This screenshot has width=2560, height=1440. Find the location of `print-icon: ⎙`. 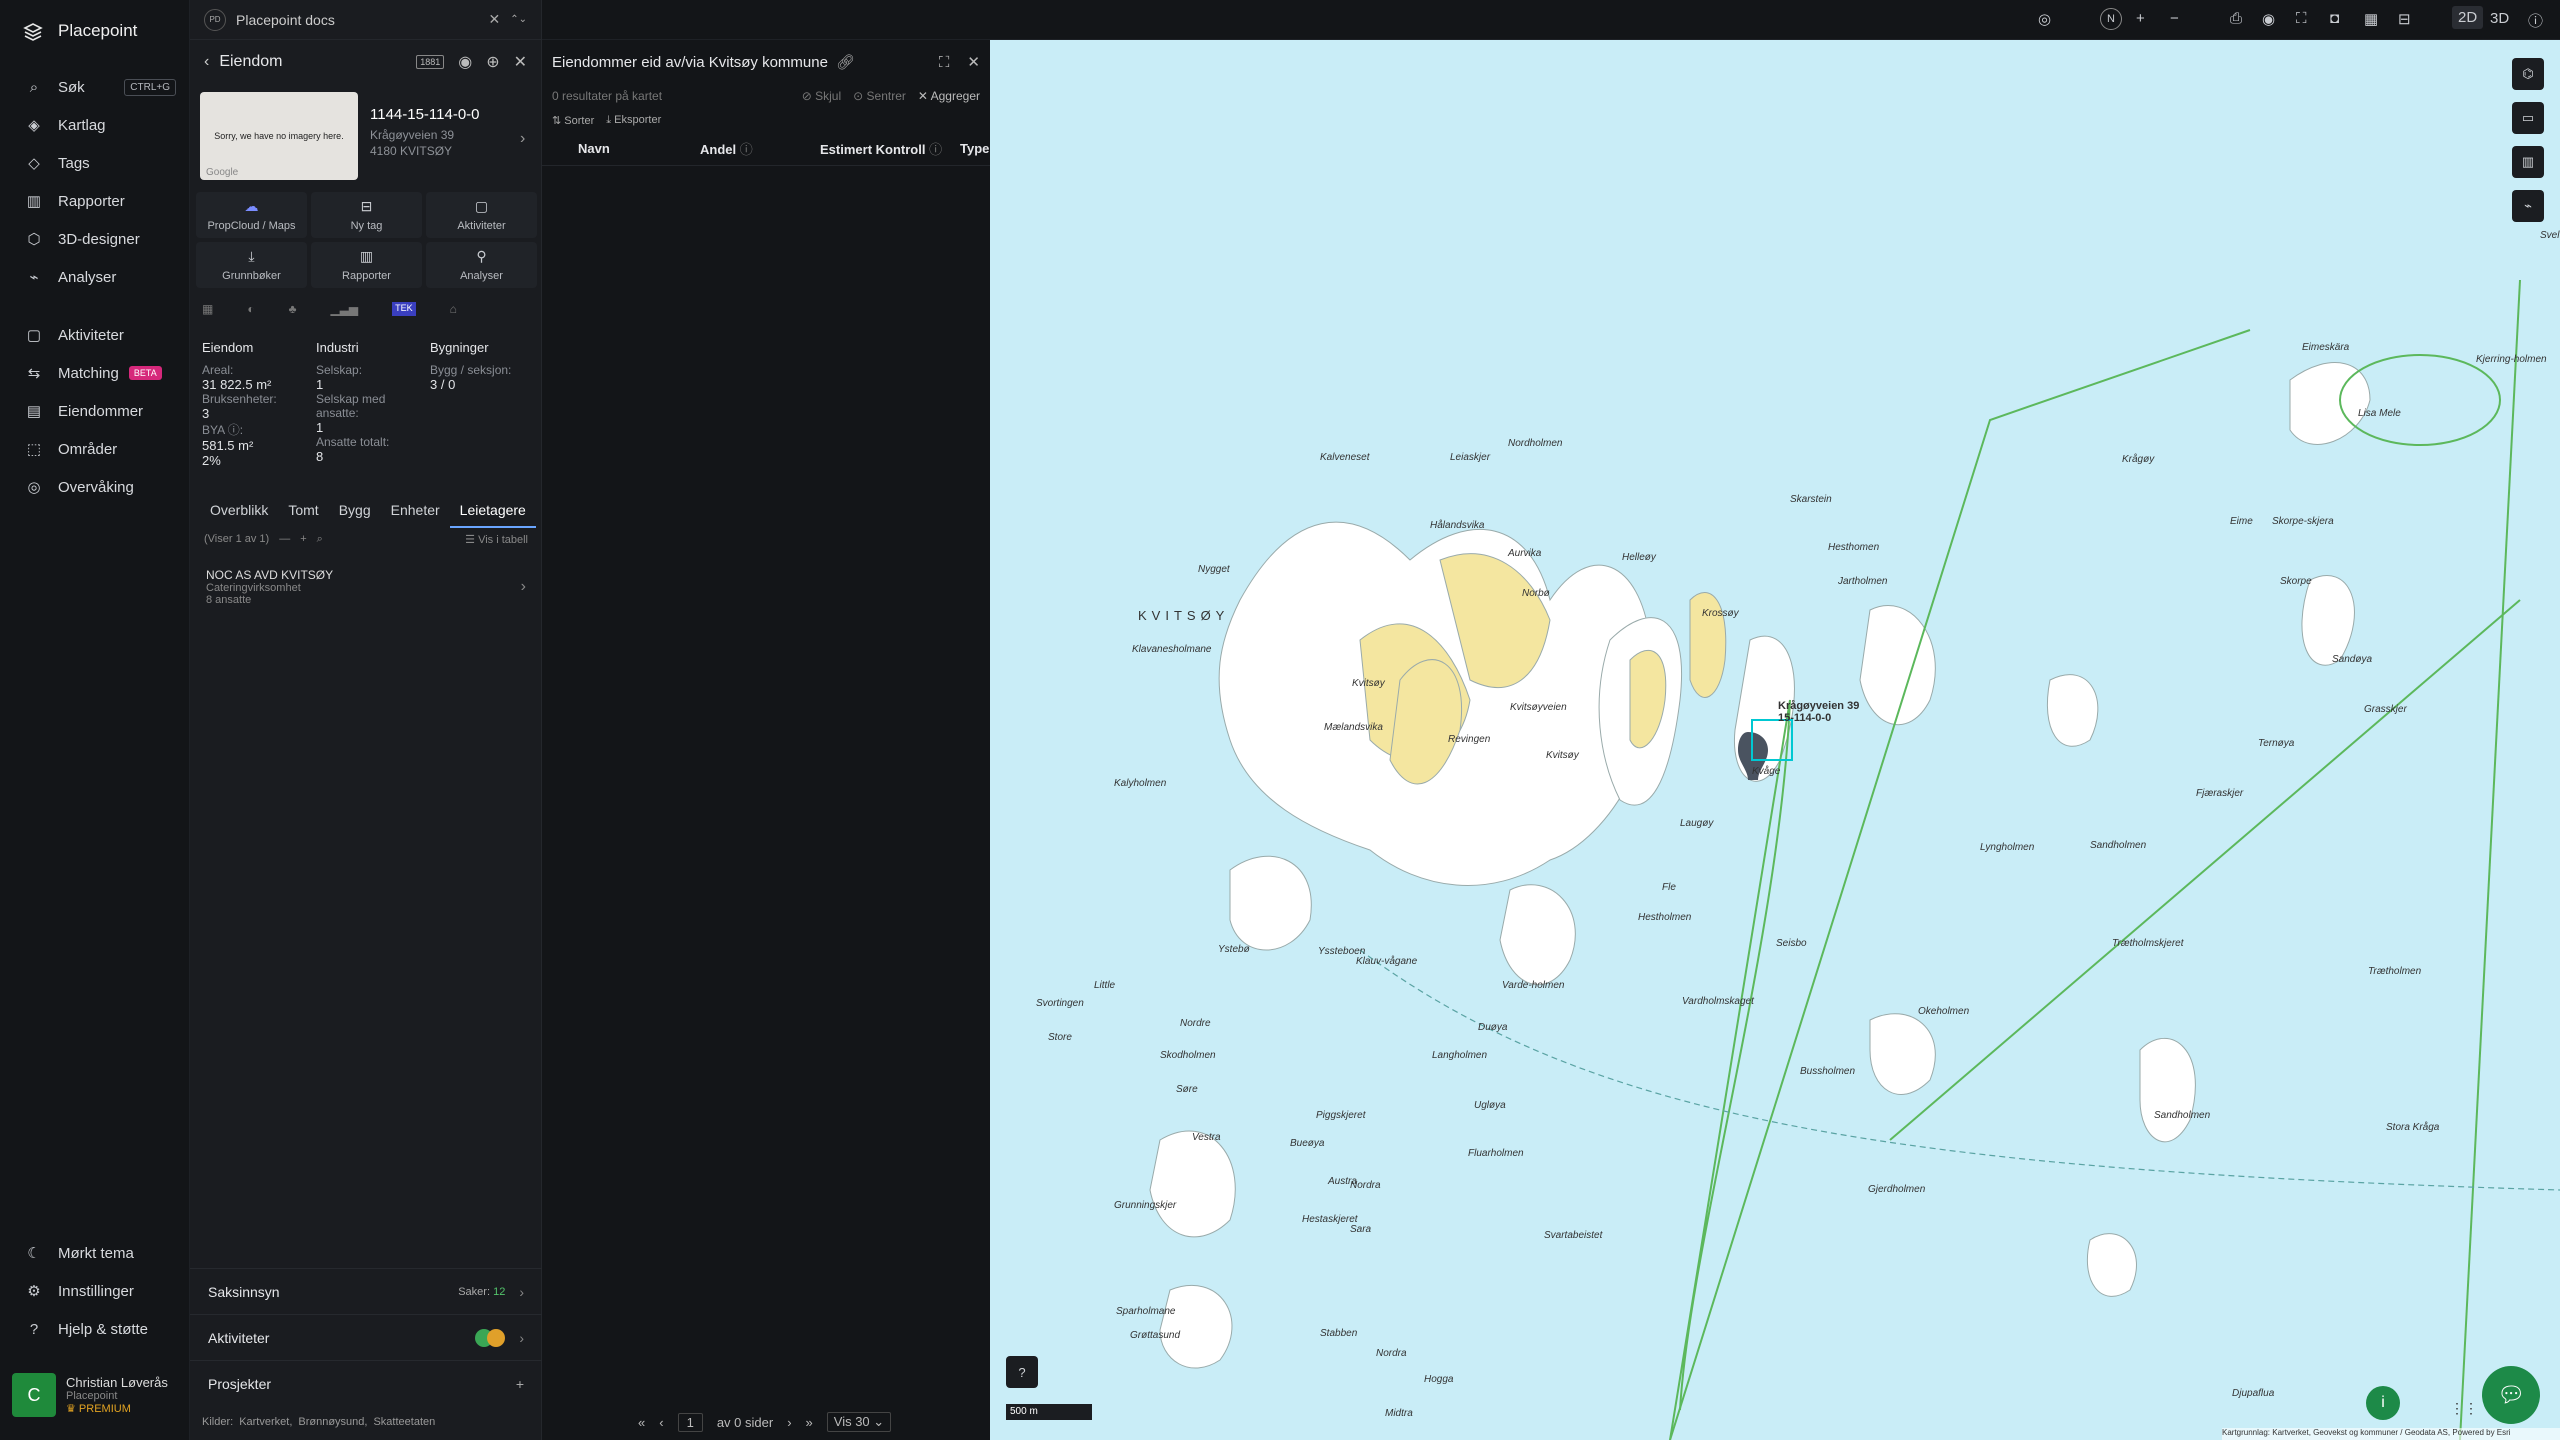

print-icon: ⎙ is located at coordinates (2236, 18).